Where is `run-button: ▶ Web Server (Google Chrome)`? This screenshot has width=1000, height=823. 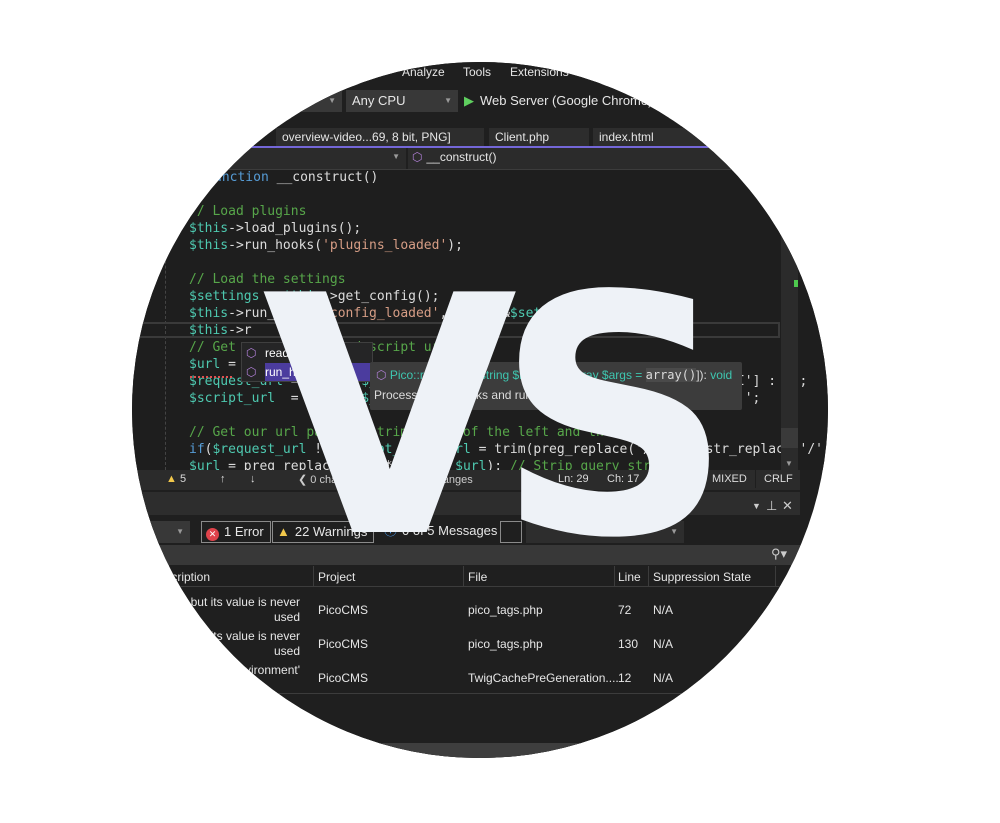 run-button: ▶ Web Server (Google Chrome) is located at coordinates (558, 101).